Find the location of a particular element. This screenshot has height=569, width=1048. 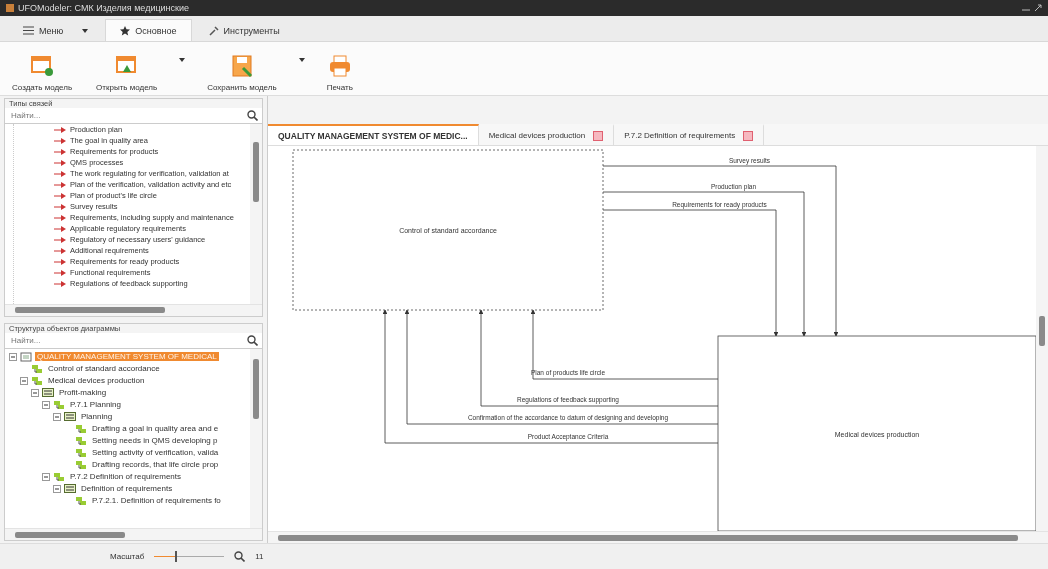

ribbon-tab: Меню is located at coordinates (56, 30).